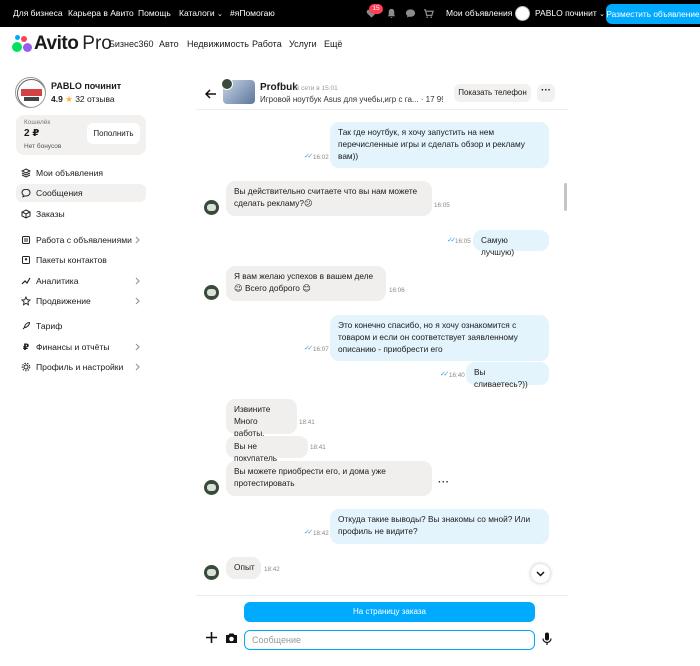  I want to click on profile-logo-icon, so click(31, 93).